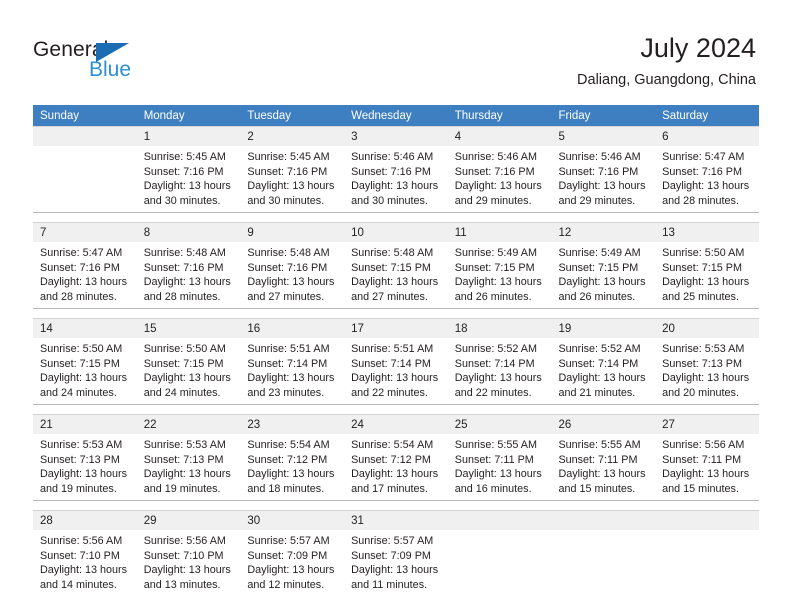 This screenshot has width=792, height=612. What do you see at coordinates (707, 136) in the screenshot?
I see `day-number-cell: 6` at bounding box center [707, 136].